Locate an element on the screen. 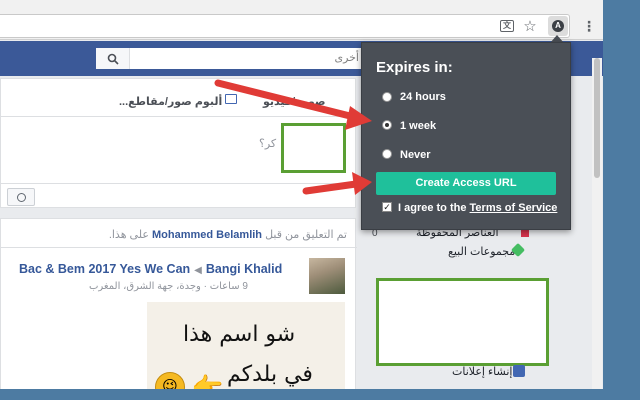 The image size is (640, 400). post-header: Bac & Bem 2017 Yes We Can ◀ Bangi Khalid is located at coordinates (150, 269).